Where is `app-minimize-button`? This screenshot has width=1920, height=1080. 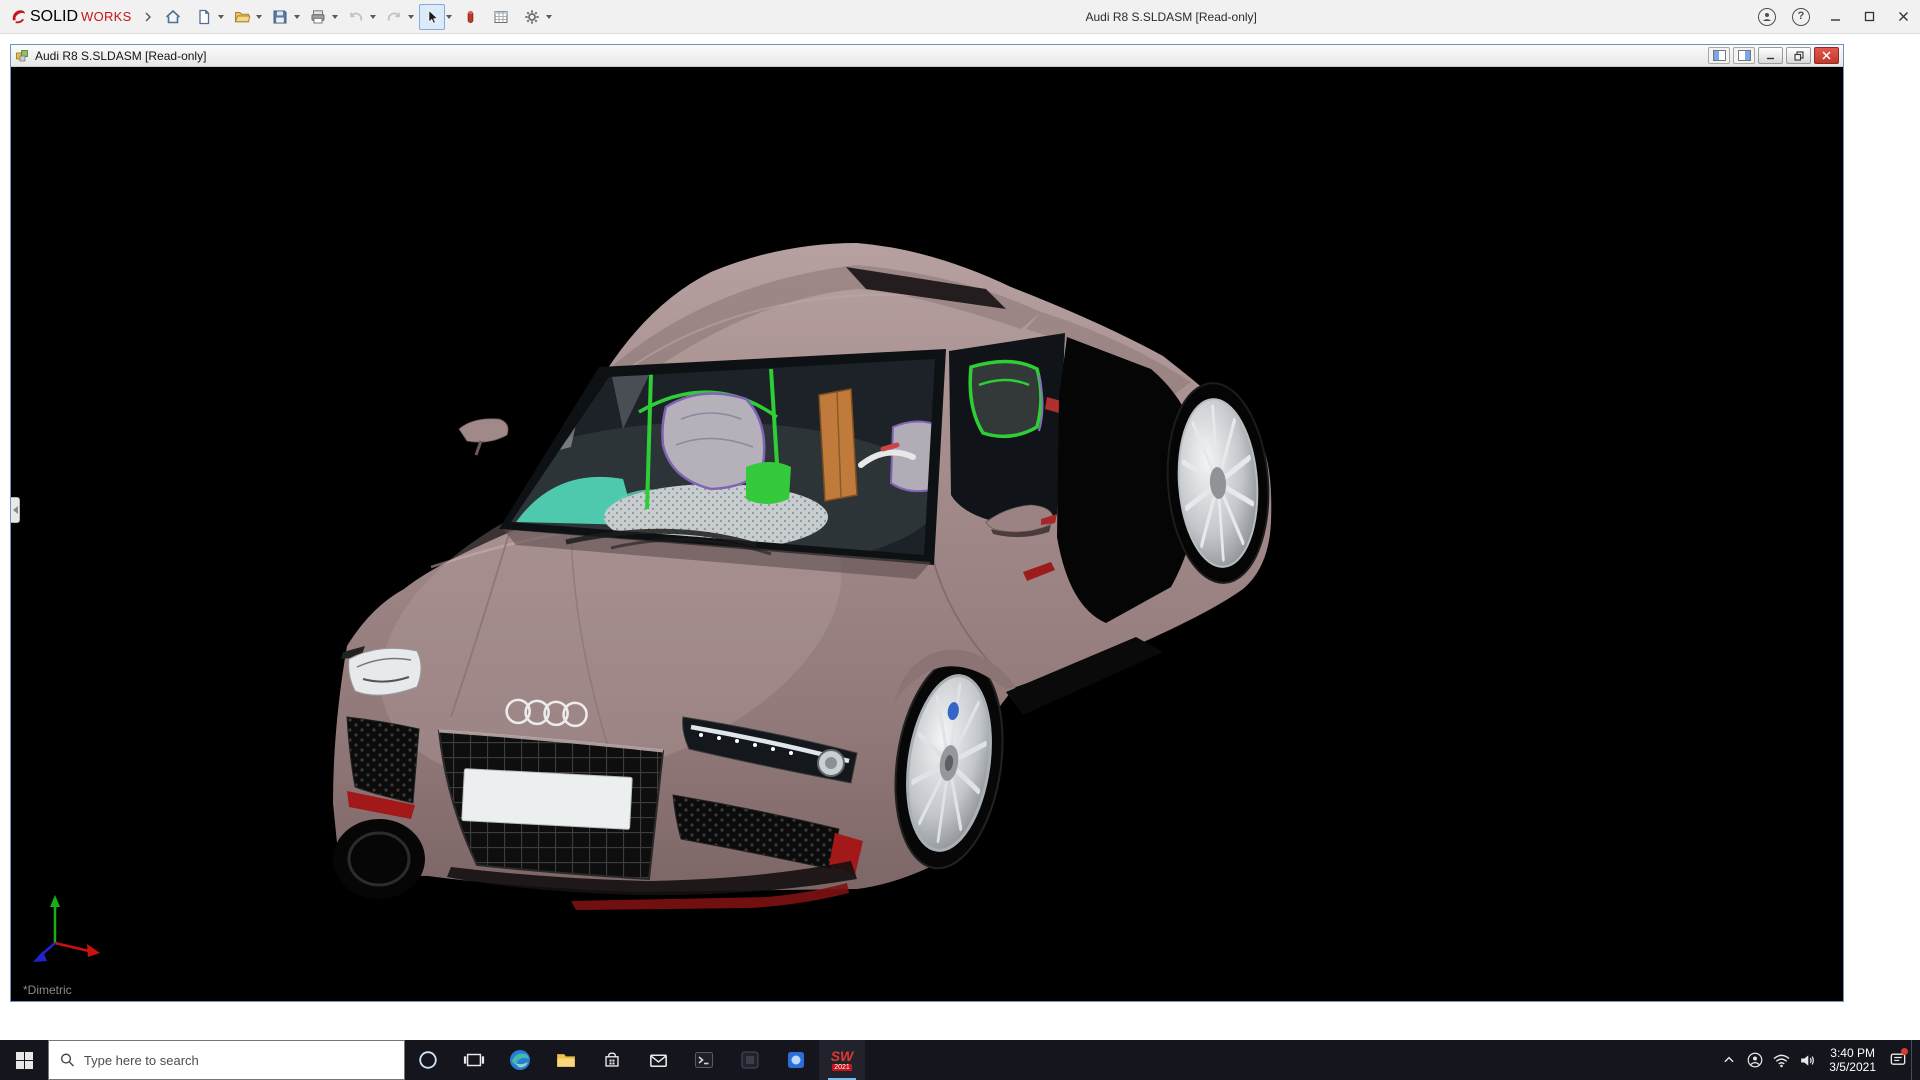
app-minimize-button is located at coordinates (1835, 16).